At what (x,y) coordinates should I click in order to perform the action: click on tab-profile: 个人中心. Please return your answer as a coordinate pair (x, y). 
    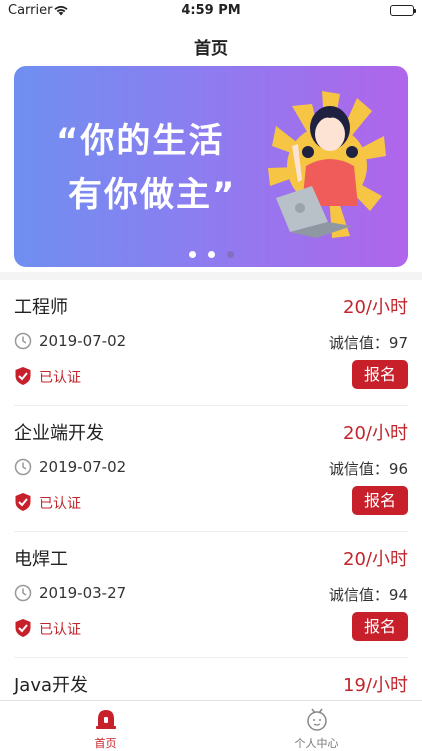
    Looking at the image, I should click on (316, 726).